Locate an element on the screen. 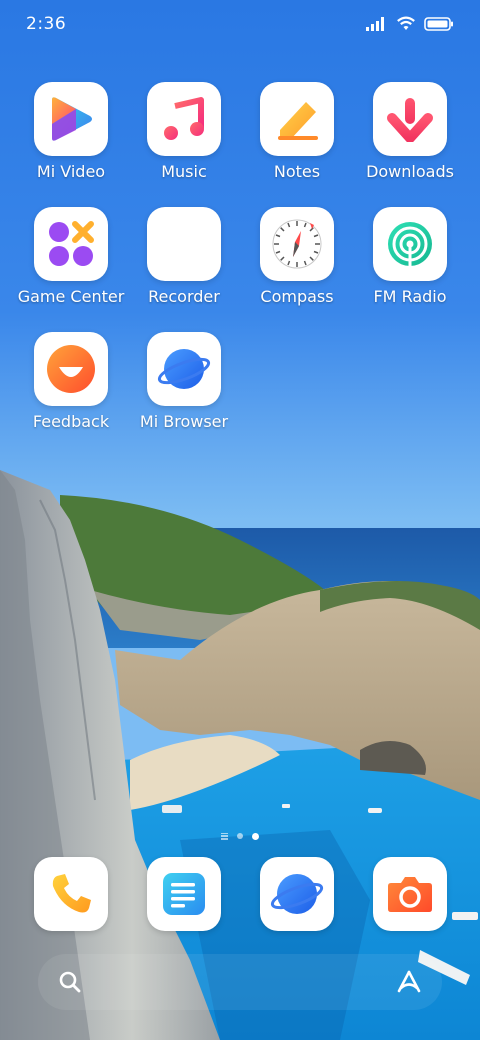 The height and width of the screenshot is (1040, 480). app-label: Game Center is located at coordinates (71, 296).